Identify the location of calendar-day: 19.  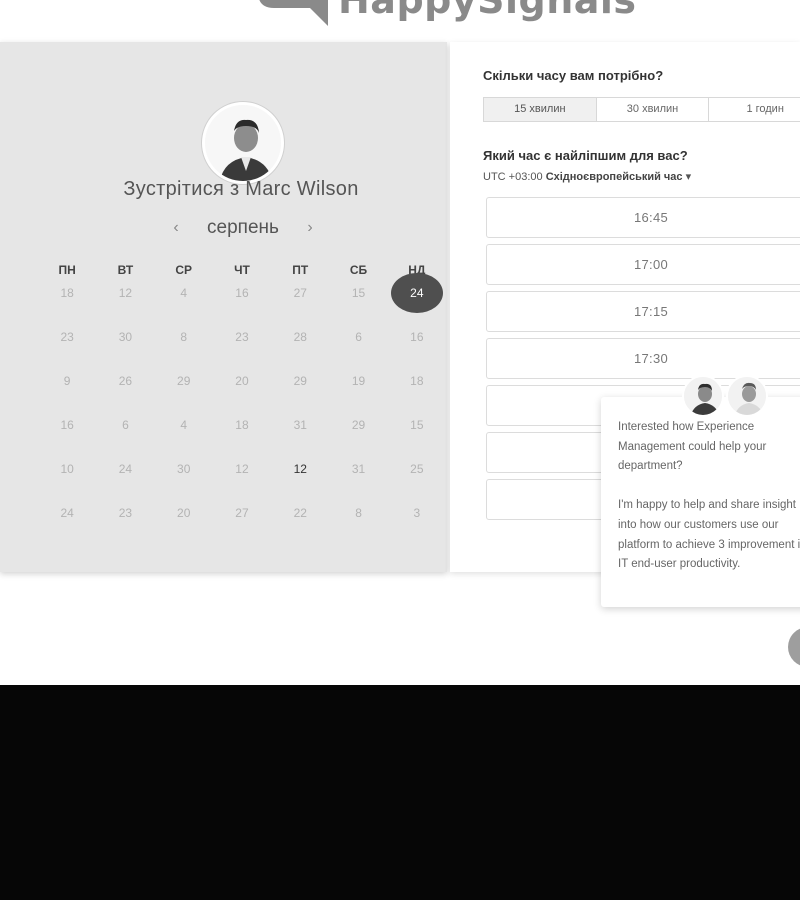
(358, 391).